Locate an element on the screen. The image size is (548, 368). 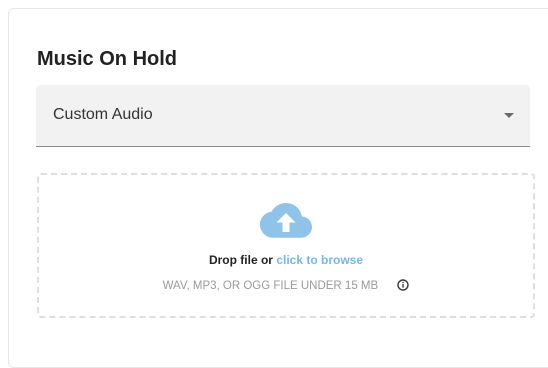
drop-instructions: Drop file or click to browse is located at coordinates (286, 260).